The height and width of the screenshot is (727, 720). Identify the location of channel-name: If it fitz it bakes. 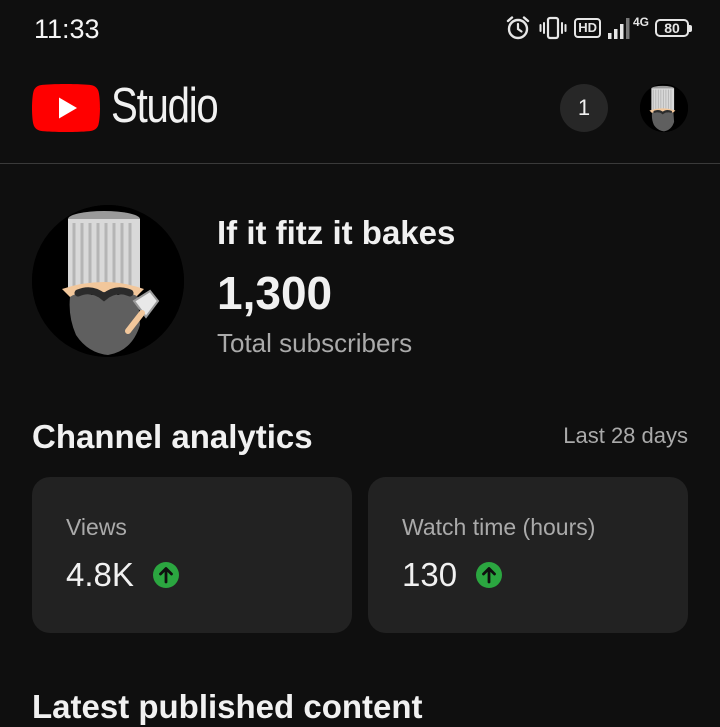
(336, 232).